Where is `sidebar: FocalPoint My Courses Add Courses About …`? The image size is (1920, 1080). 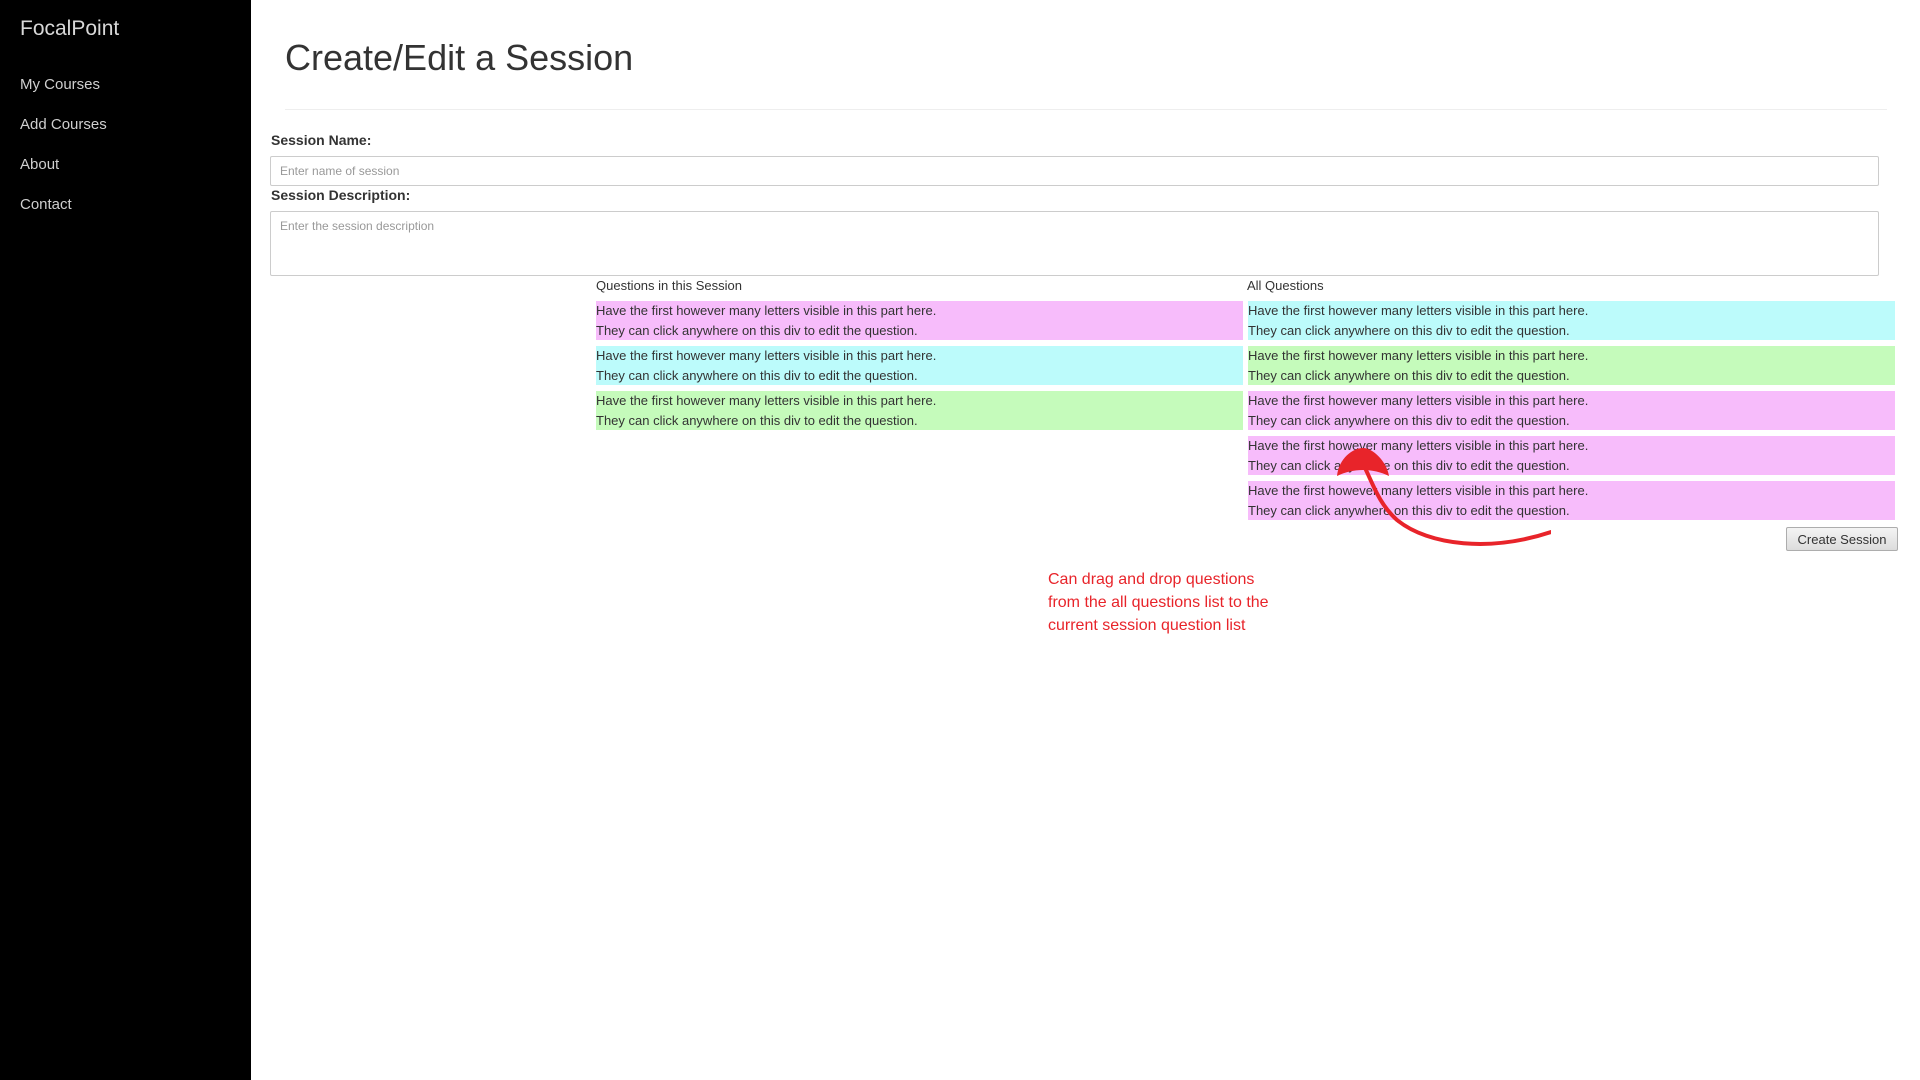 sidebar: FocalPoint My Courses Add Courses About … is located at coordinates (125, 540).